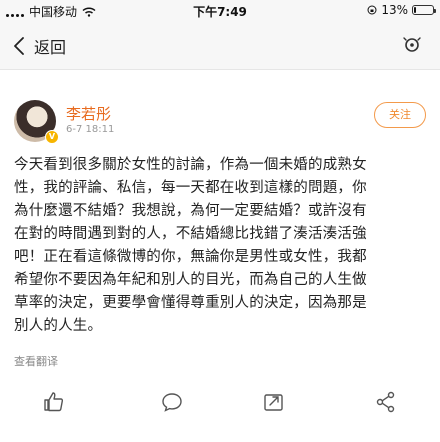 The image size is (440, 442). Describe the element at coordinates (54, 402) in the screenshot. I see `like-icon` at that location.